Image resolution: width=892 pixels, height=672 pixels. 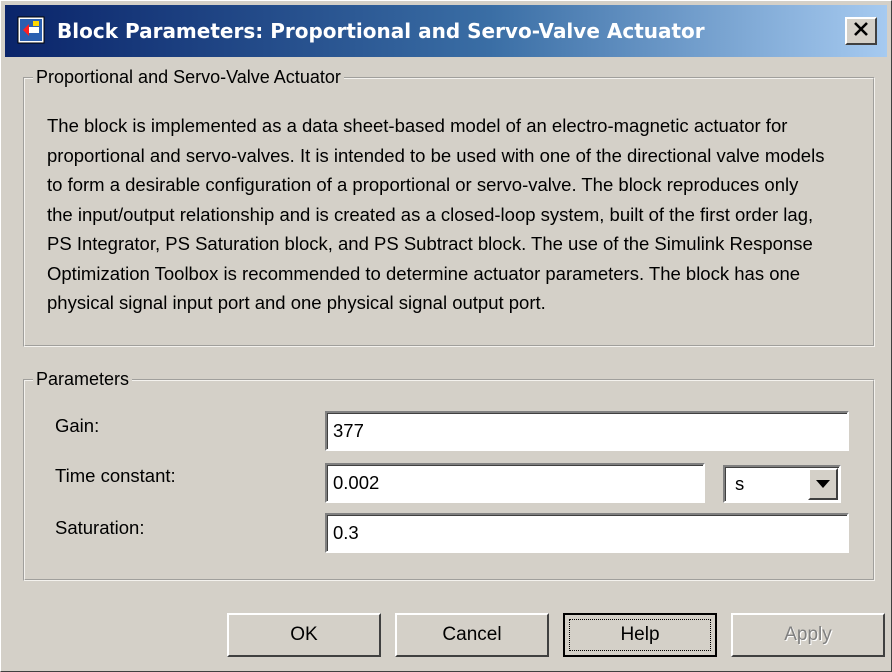 I want to click on close-icon, so click(x=861, y=31).